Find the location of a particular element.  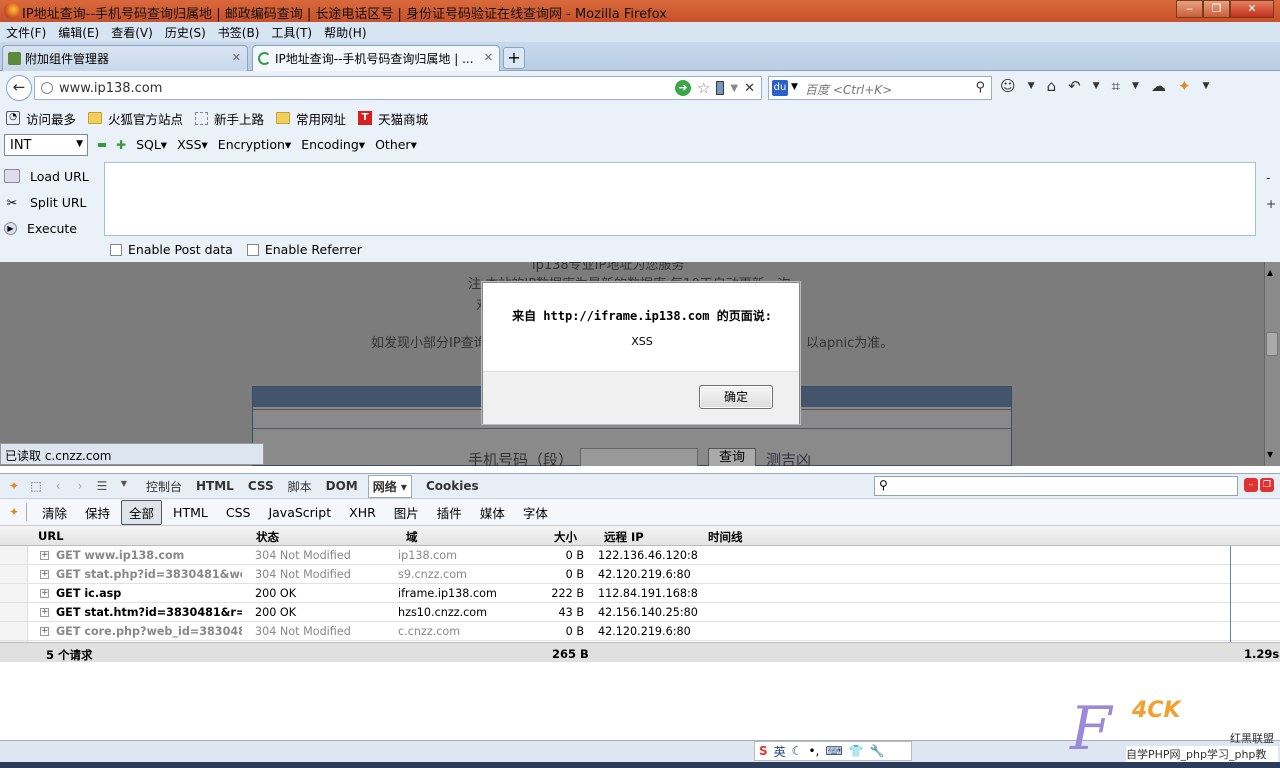

settings-icon: 🔧 is located at coordinates (877, 751).